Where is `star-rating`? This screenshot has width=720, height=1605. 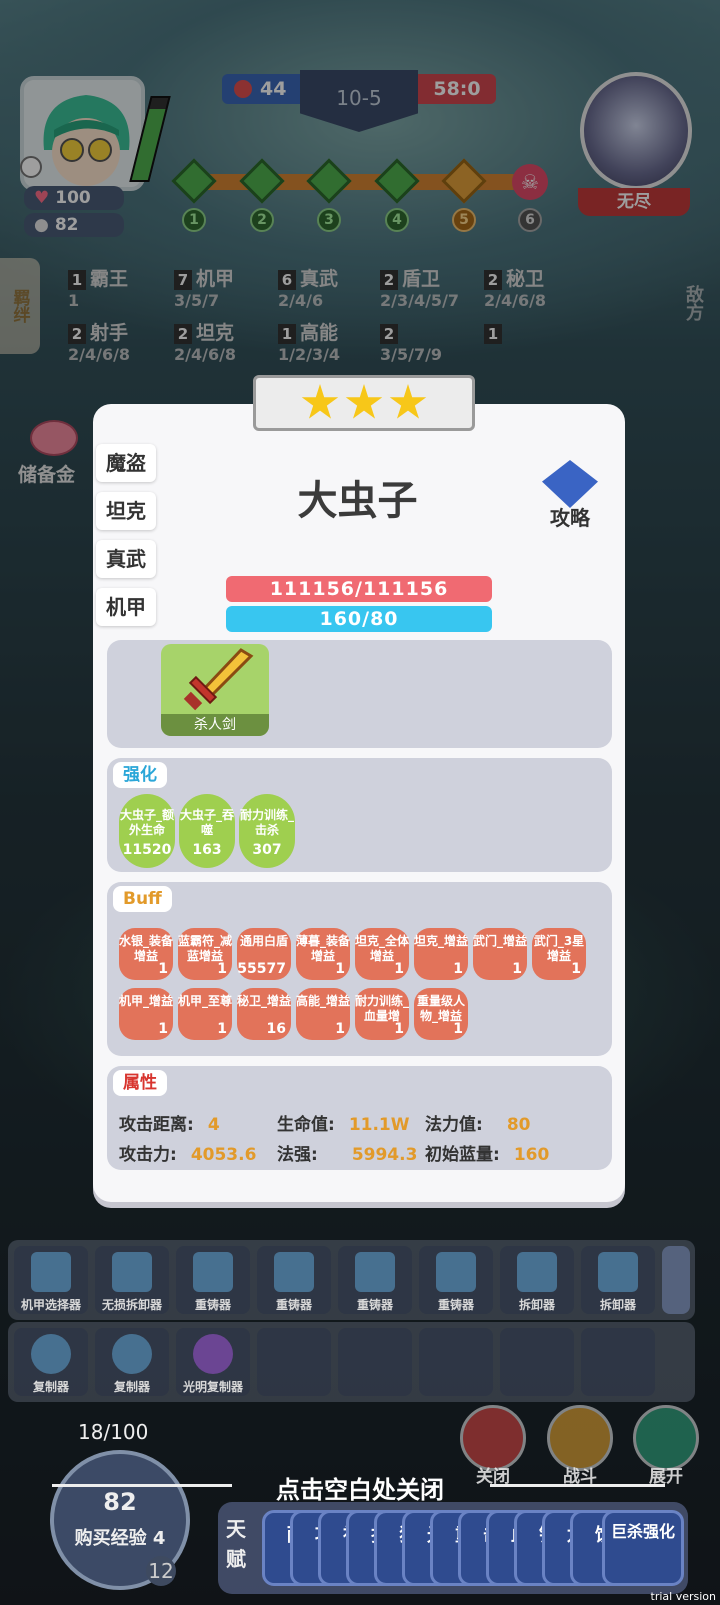 star-rating is located at coordinates (364, 403).